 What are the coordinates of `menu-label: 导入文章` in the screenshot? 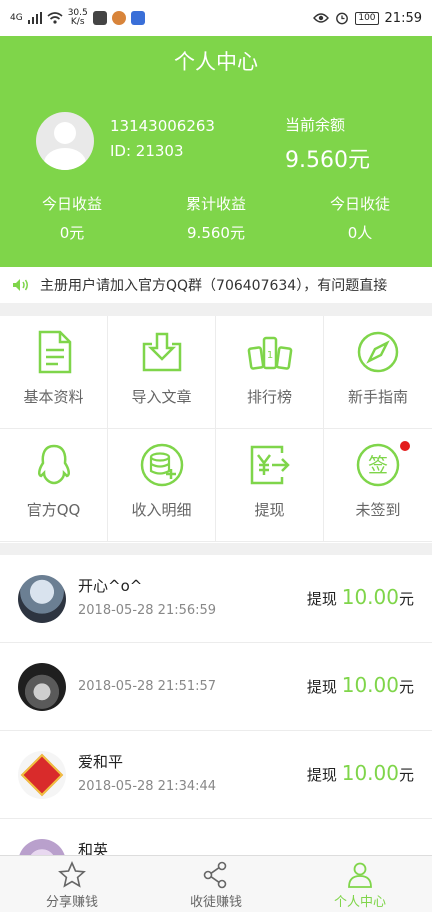 It's located at (161, 397).